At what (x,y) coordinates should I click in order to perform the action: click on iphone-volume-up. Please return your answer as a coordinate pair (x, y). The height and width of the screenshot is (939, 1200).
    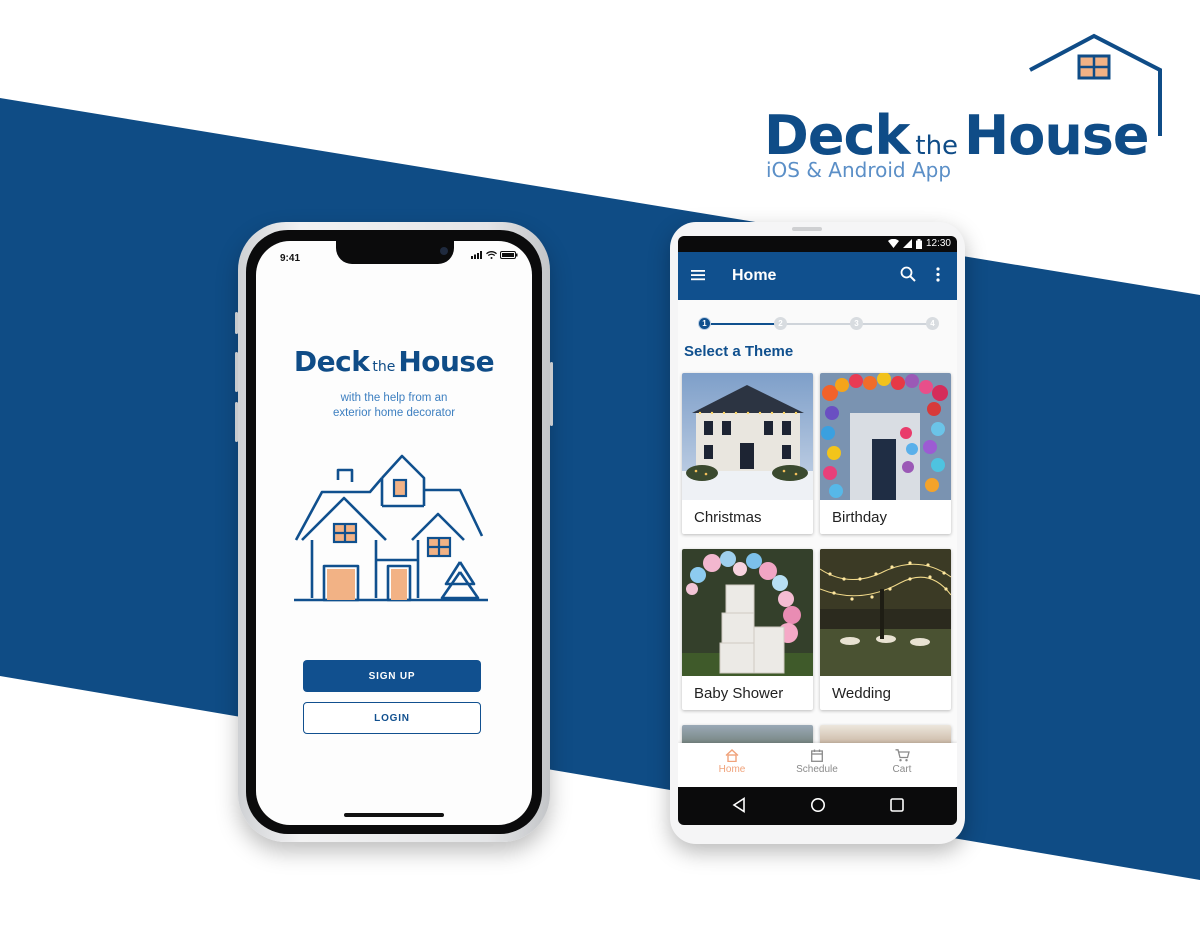
    Looking at the image, I should click on (236, 372).